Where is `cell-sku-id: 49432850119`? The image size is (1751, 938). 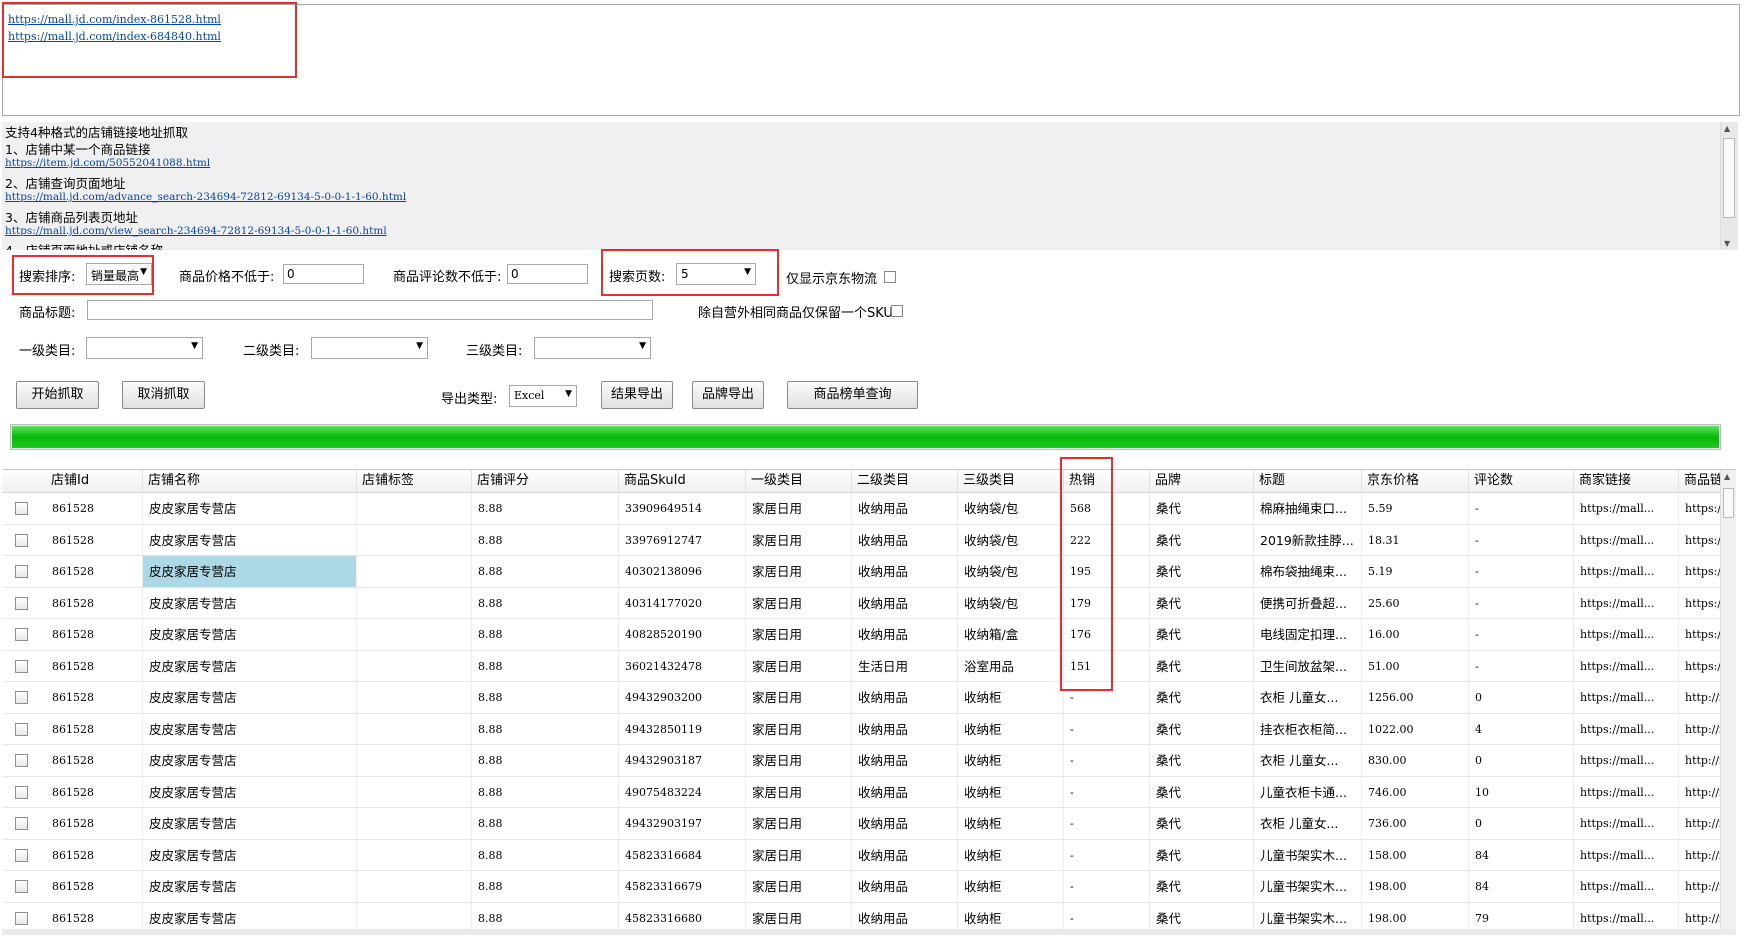
cell-sku-id: 49432850119 is located at coordinates (682, 729).